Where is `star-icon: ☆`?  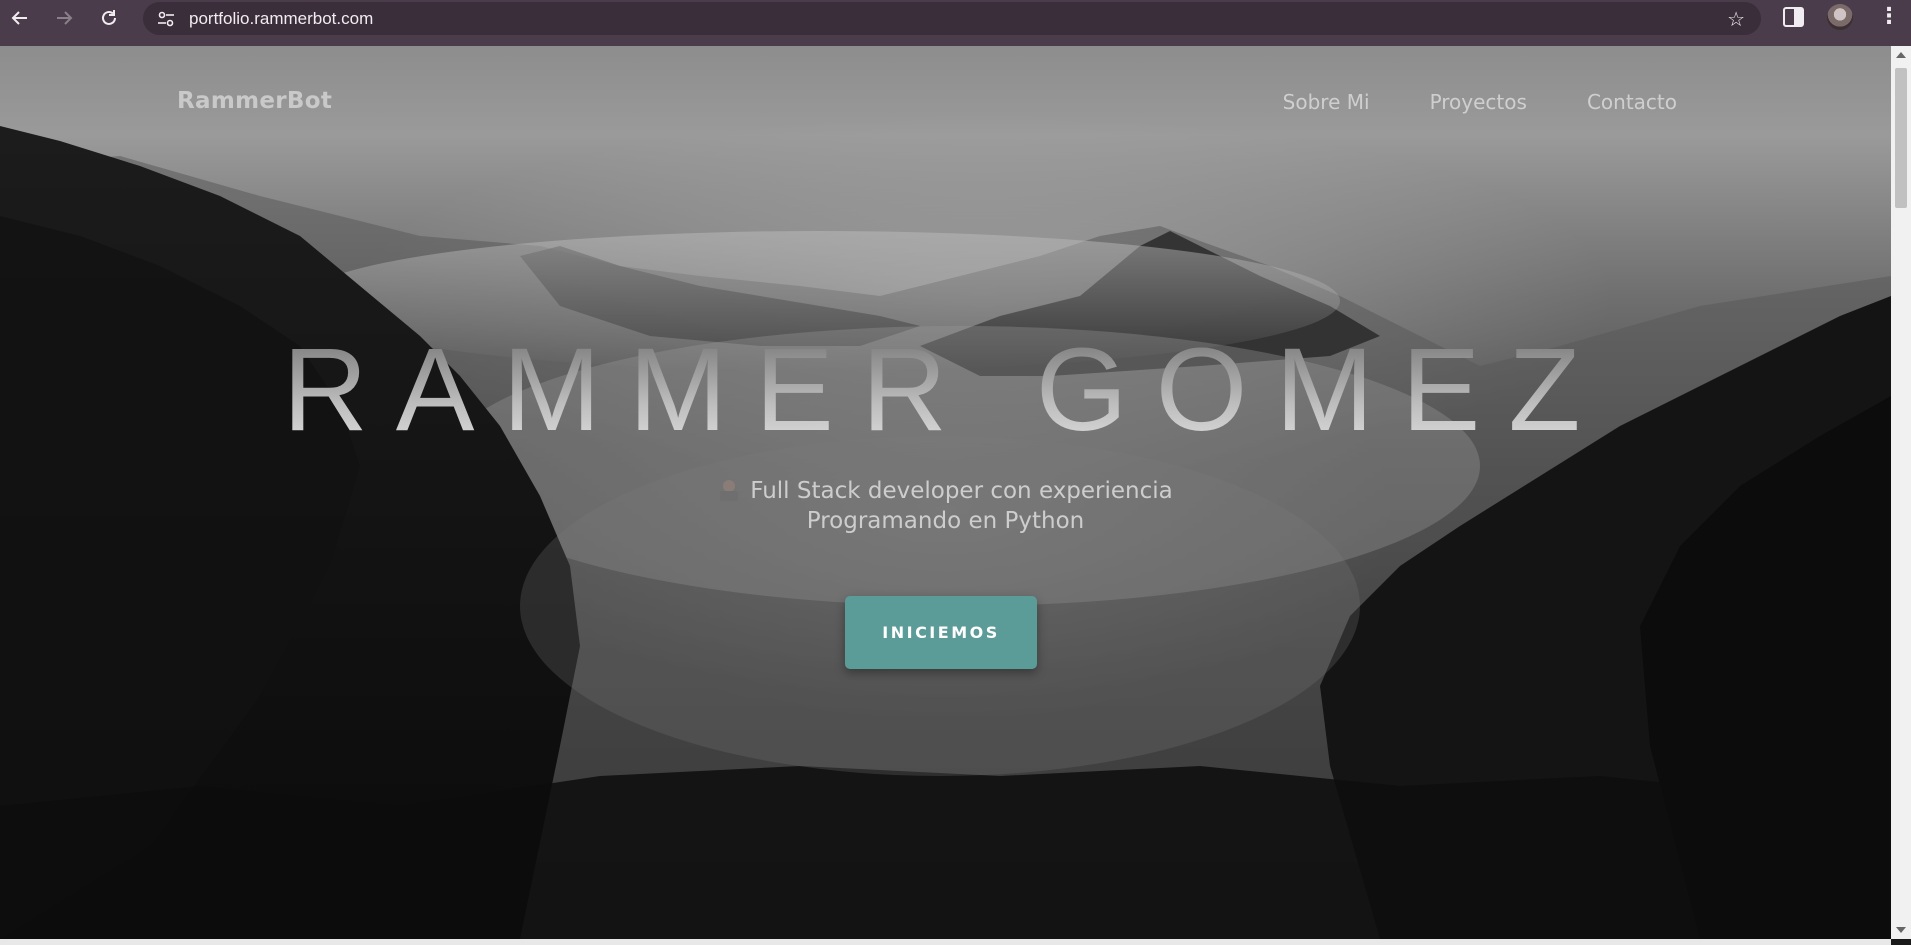 star-icon: ☆ is located at coordinates (1736, 19).